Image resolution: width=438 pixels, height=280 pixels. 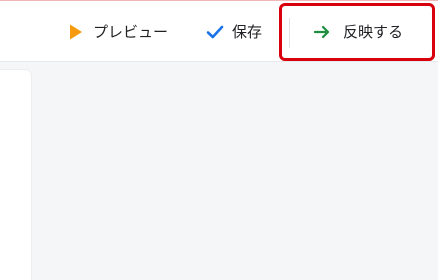 What do you see at coordinates (131, 32) in the screenshot?
I see `preview-button-label: プレビュー` at bounding box center [131, 32].